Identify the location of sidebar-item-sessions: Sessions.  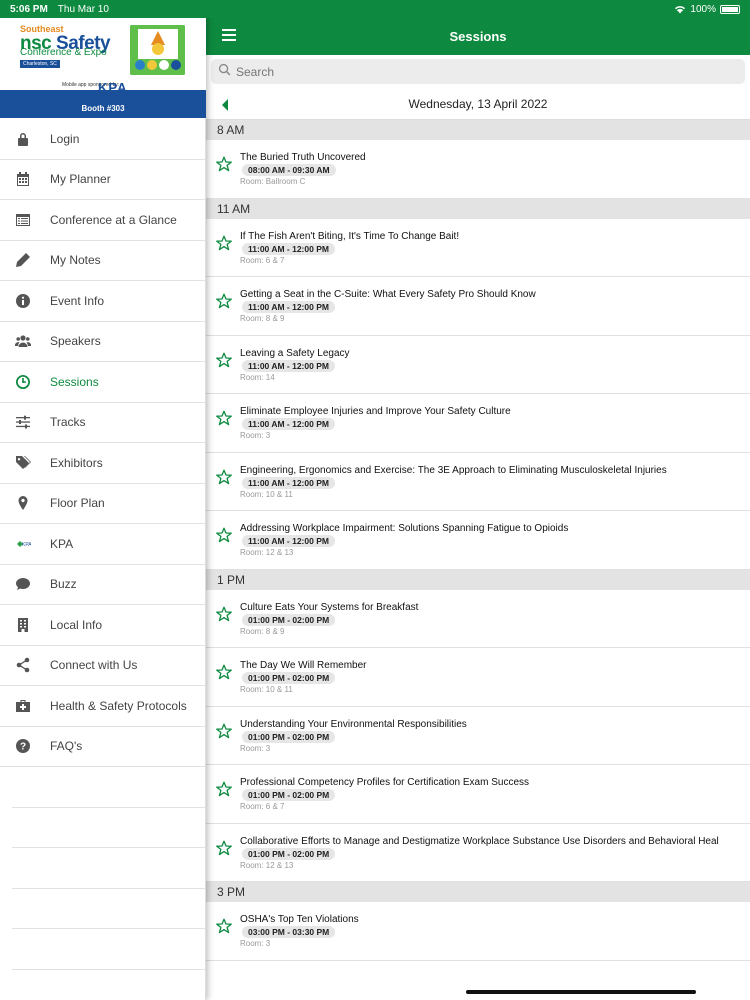
(103, 382).